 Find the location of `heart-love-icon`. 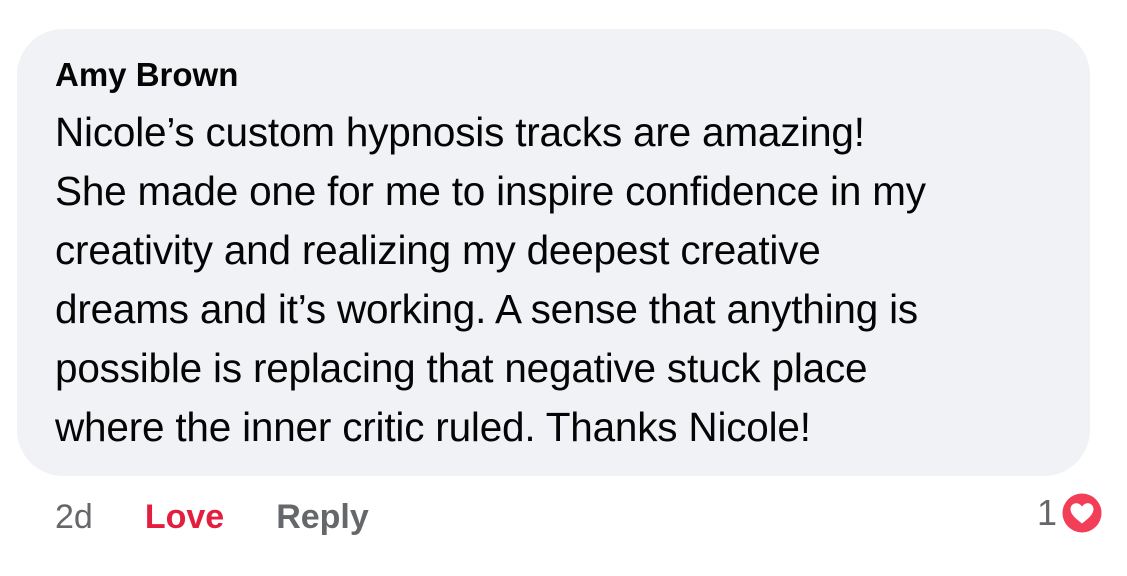

heart-love-icon is located at coordinates (1082, 513).